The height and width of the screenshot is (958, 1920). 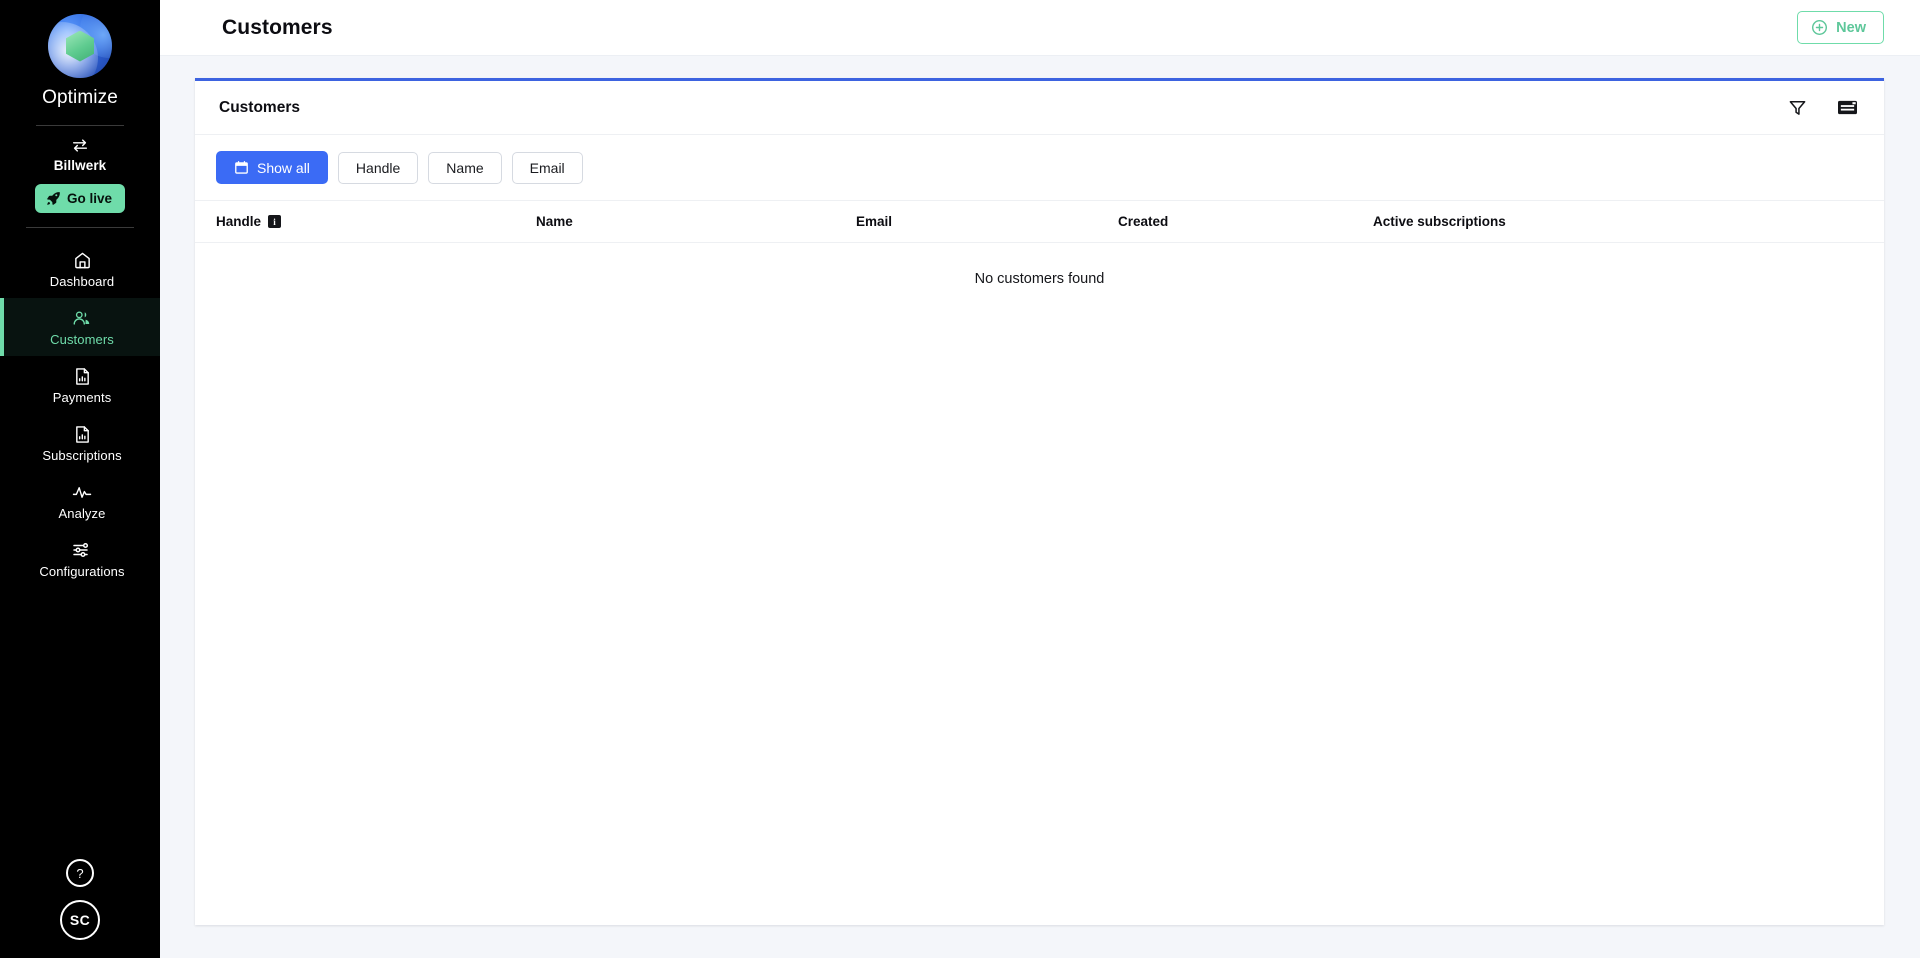 I want to click on org-switcher: Billwerk, so click(x=80, y=155).